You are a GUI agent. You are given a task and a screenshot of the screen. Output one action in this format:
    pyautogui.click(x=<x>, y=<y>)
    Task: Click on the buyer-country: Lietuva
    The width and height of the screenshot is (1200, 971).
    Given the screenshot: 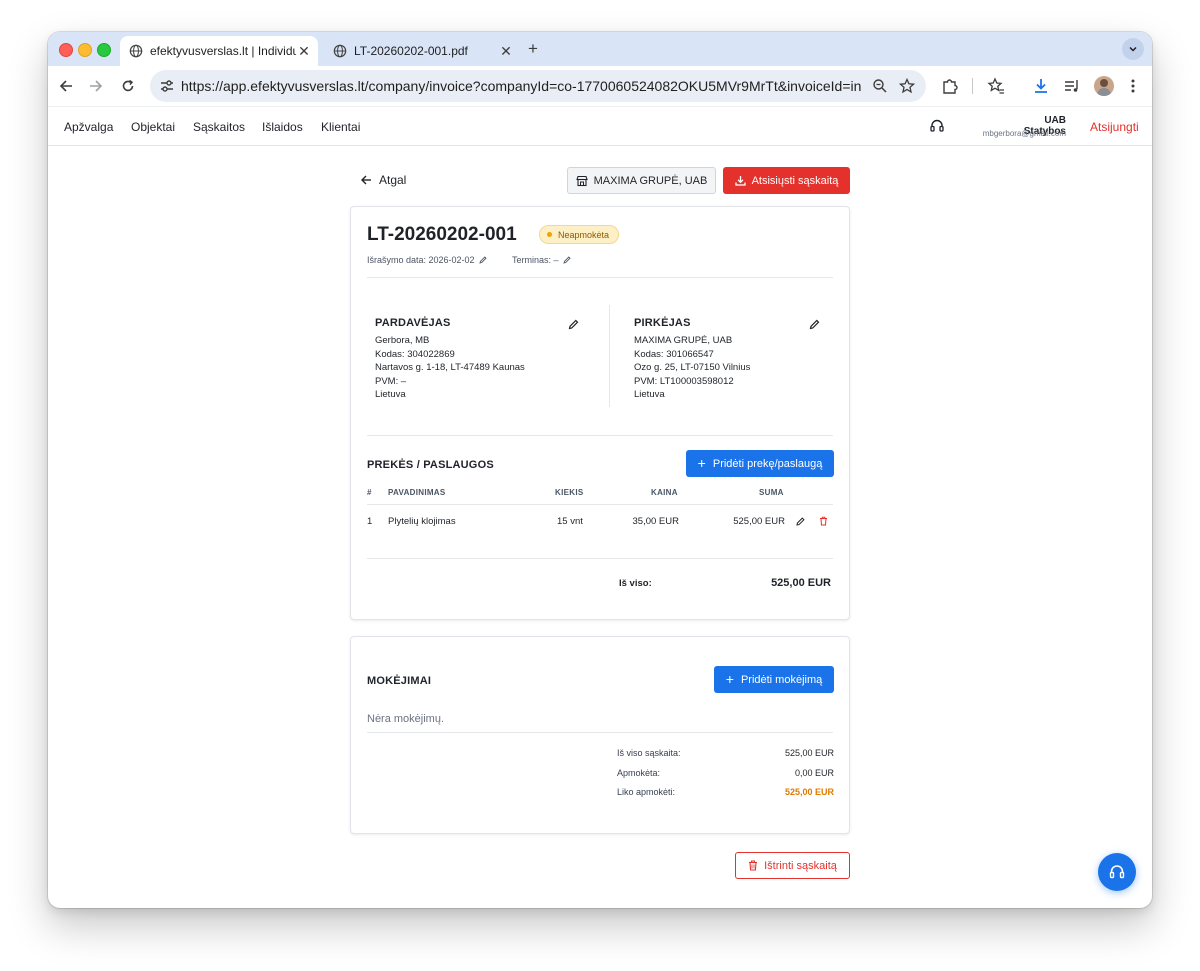 What is the action you would take?
    pyautogui.click(x=649, y=394)
    